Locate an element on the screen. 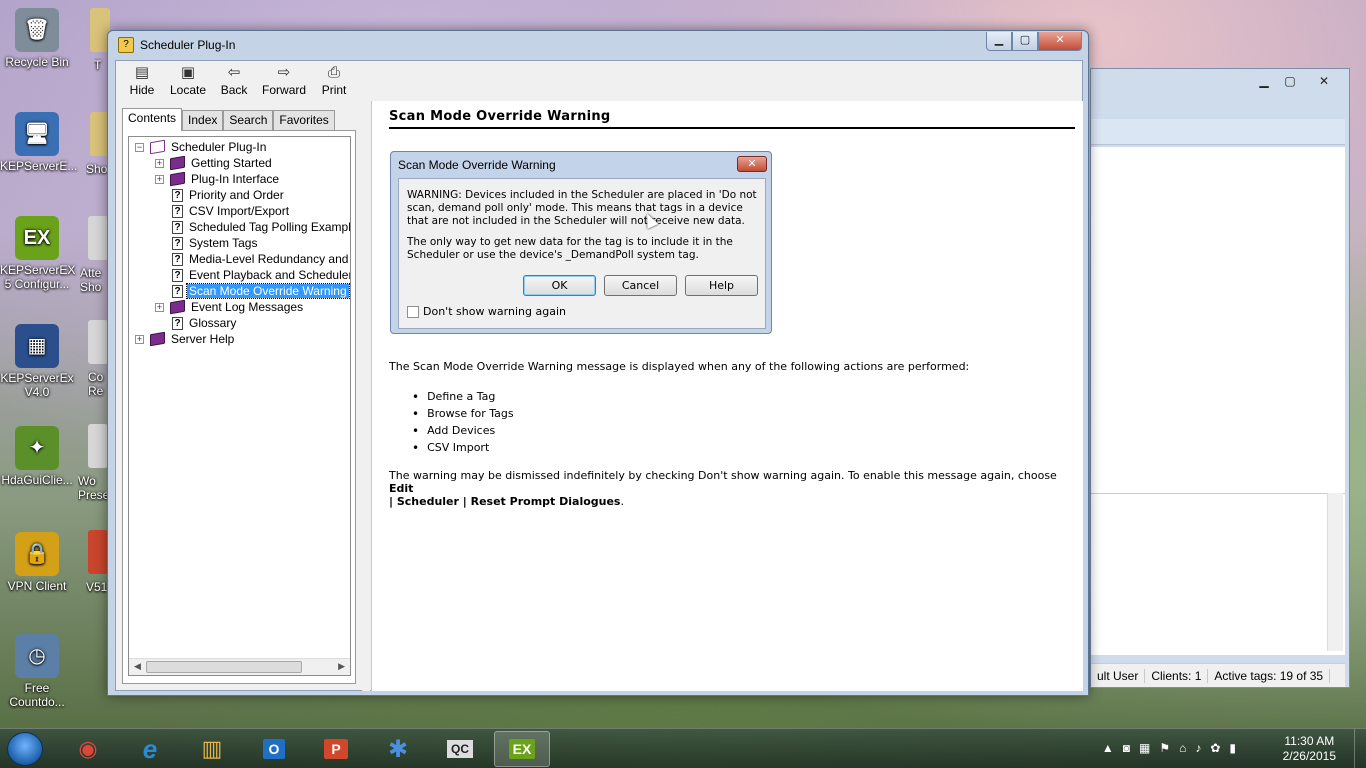  help-window-titlebar: ? Scheduler Plug-In is located at coordinates (598, 45).